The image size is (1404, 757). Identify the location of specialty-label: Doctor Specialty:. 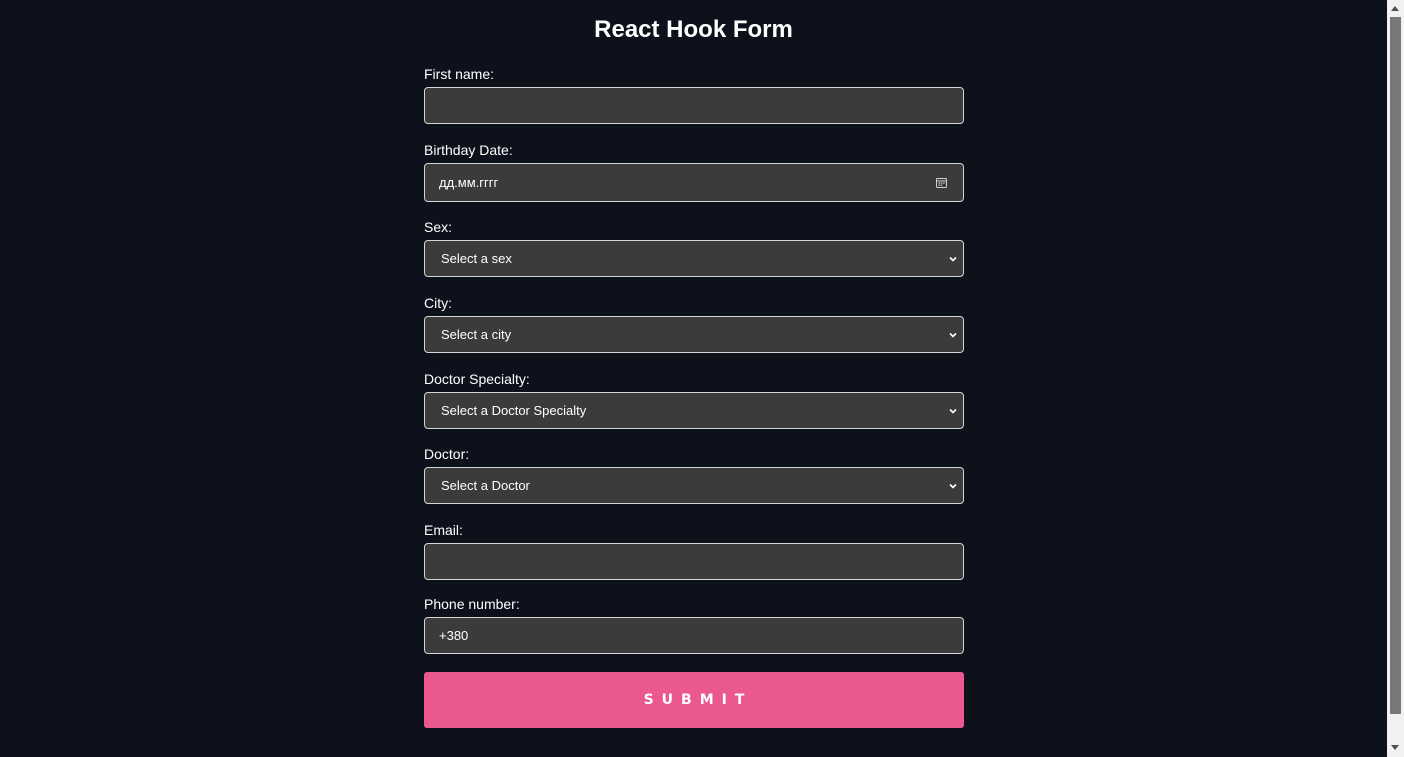
(477, 379).